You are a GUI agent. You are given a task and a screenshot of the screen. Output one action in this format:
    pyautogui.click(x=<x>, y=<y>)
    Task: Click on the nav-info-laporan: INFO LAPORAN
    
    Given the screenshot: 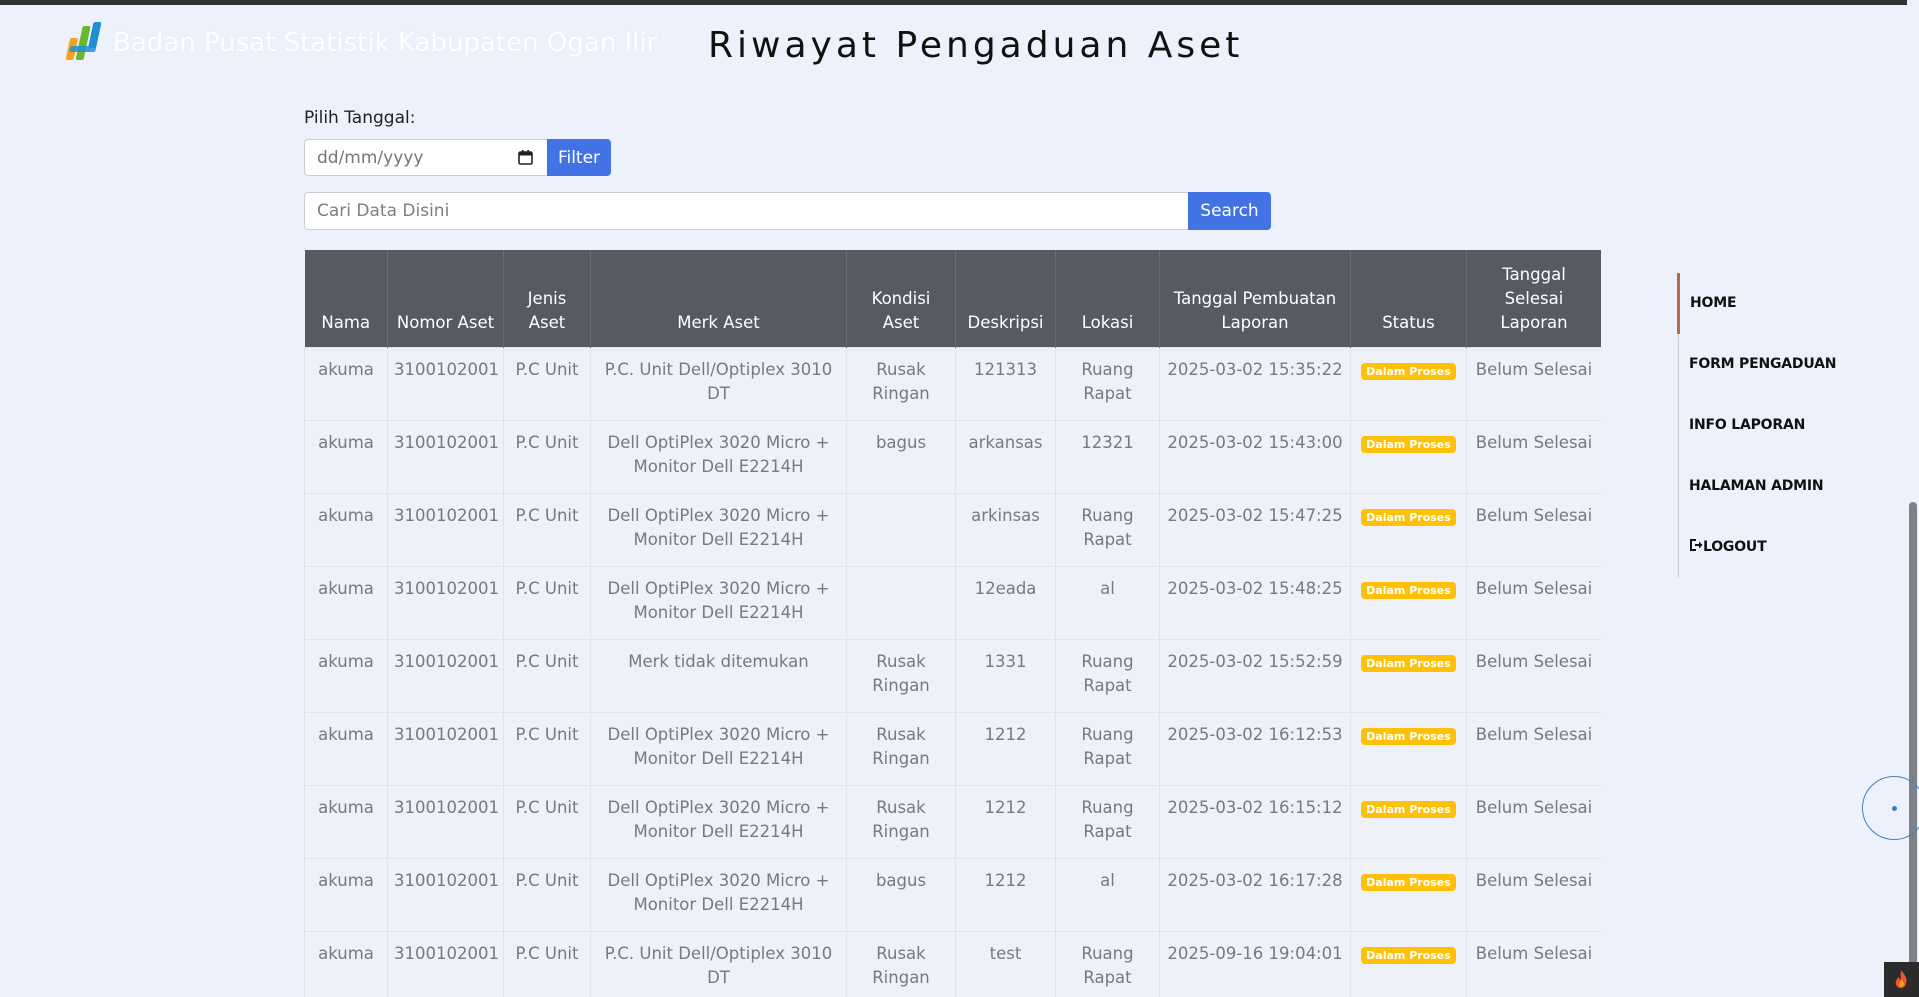 What is the action you would take?
    pyautogui.click(x=1768, y=425)
    